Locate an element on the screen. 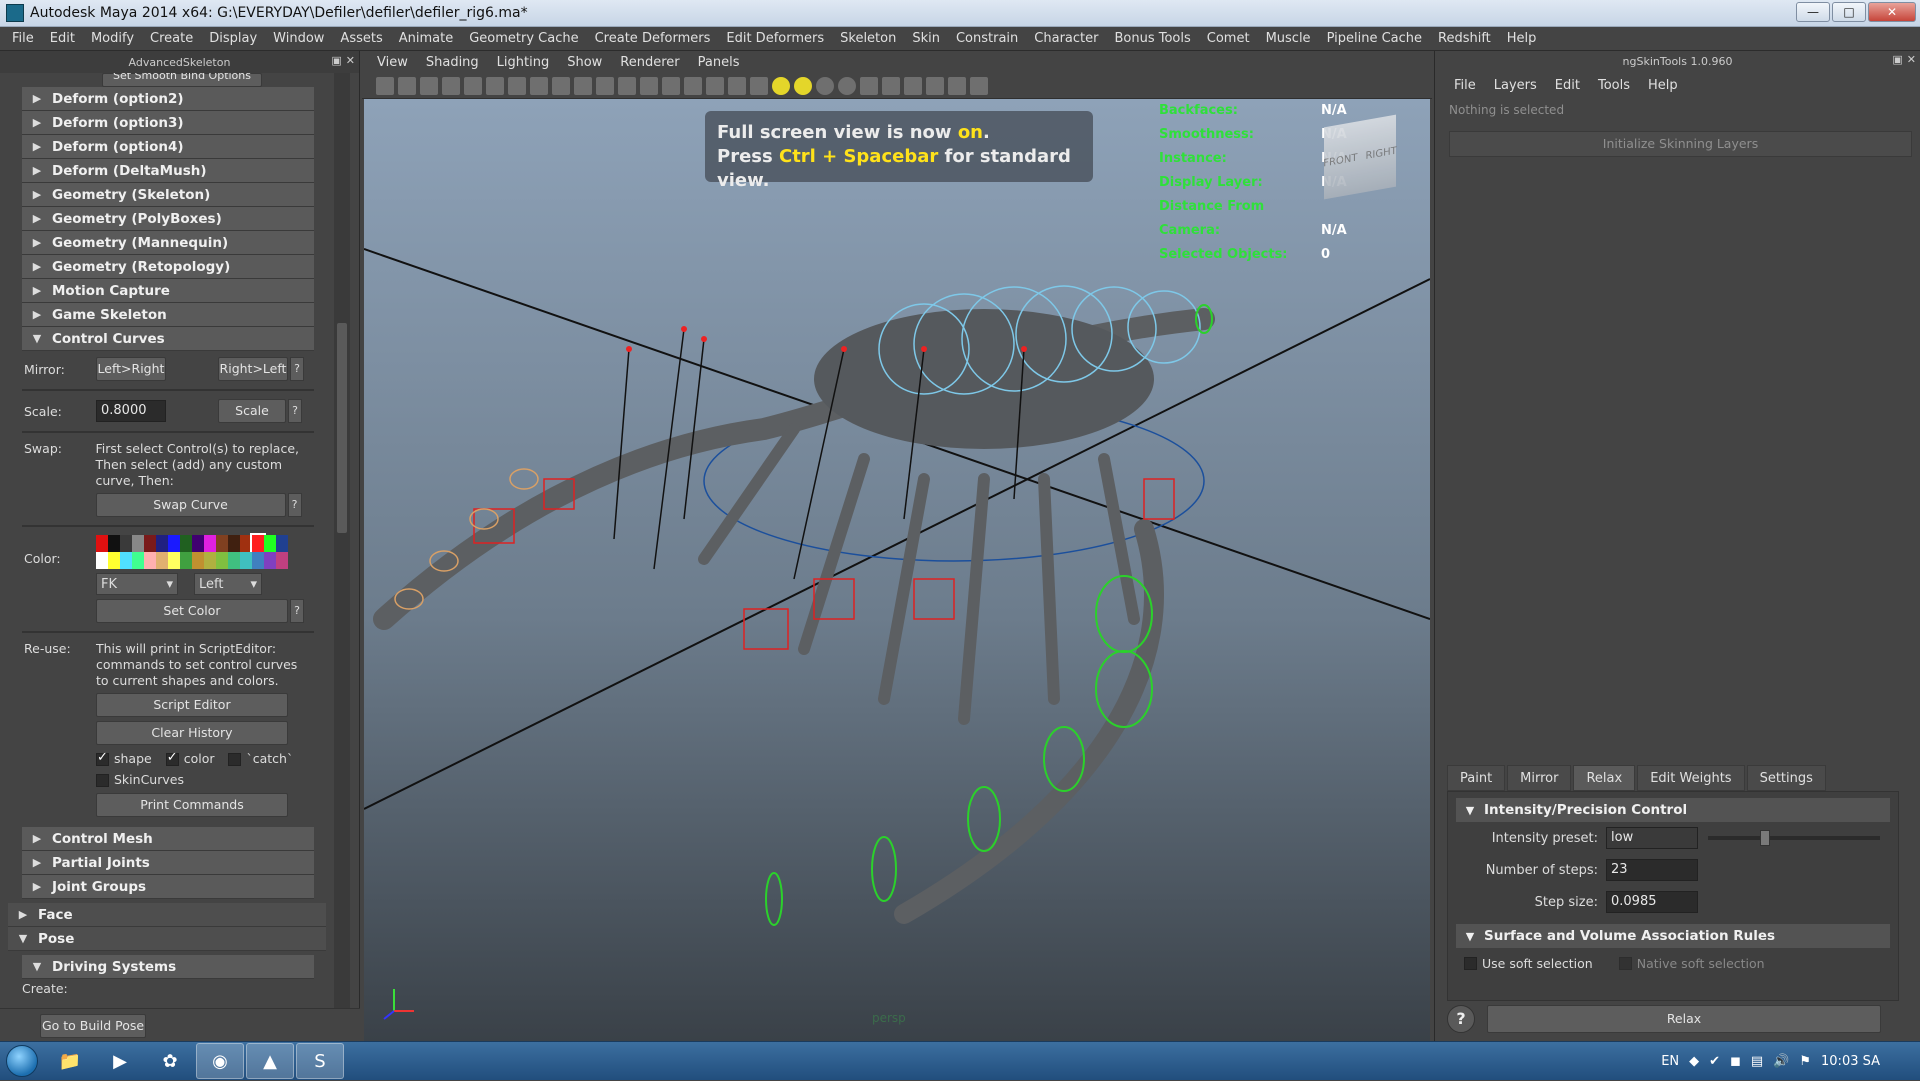  textured-icon is located at coordinates (737, 85).